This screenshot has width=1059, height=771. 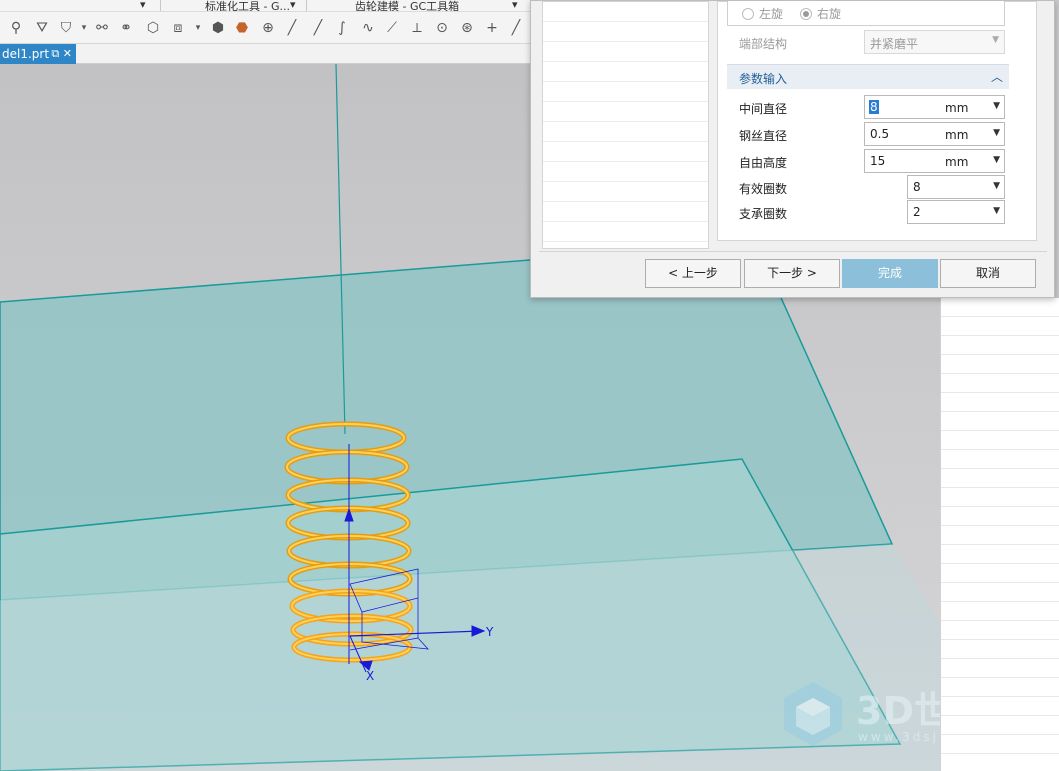 What do you see at coordinates (956, 162) in the screenshot?
I see `free-height-unit: mm` at bounding box center [956, 162].